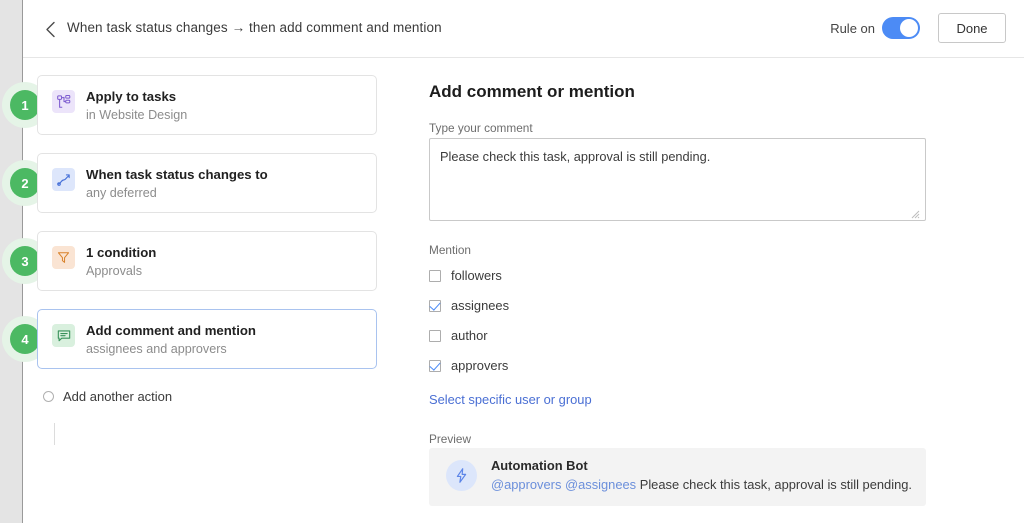 The width and height of the screenshot is (1024, 523). What do you see at coordinates (450, 250) in the screenshot?
I see `mention-section-label: Mention` at bounding box center [450, 250].